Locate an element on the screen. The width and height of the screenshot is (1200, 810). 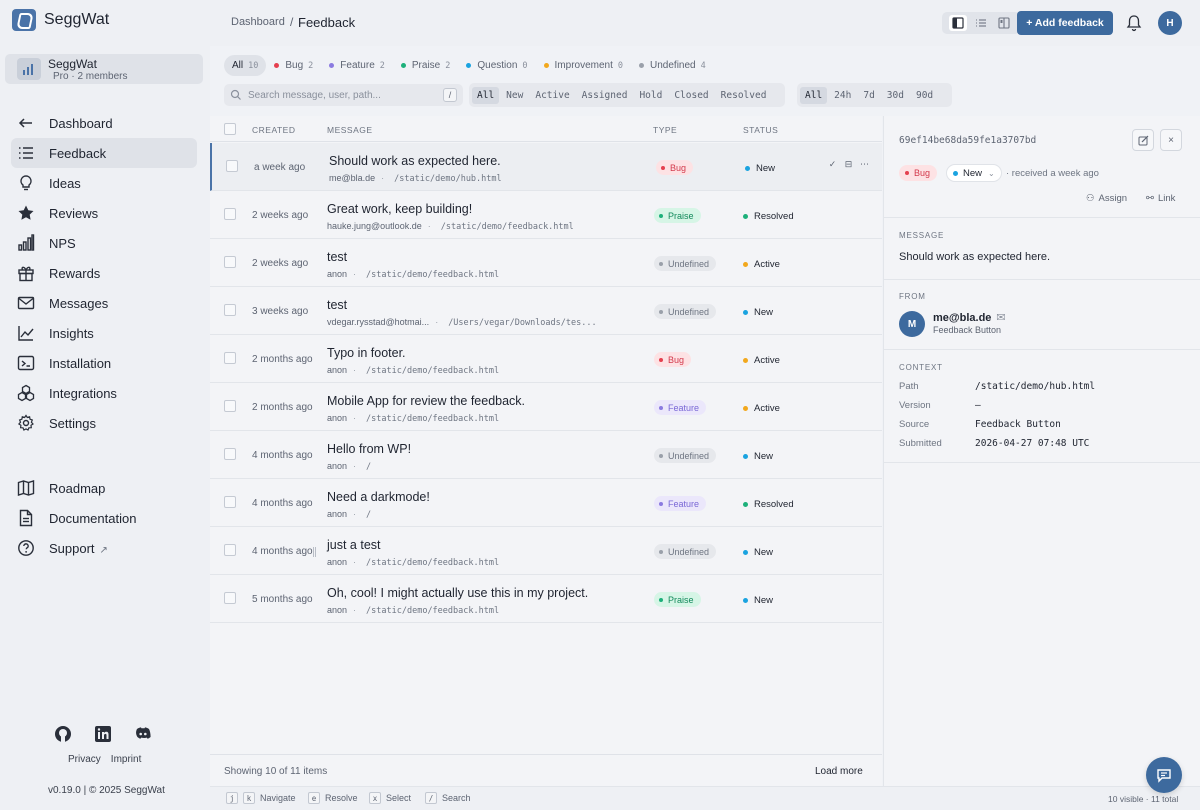
status-filter-closed: Closed is located at coordinates (691, 95).